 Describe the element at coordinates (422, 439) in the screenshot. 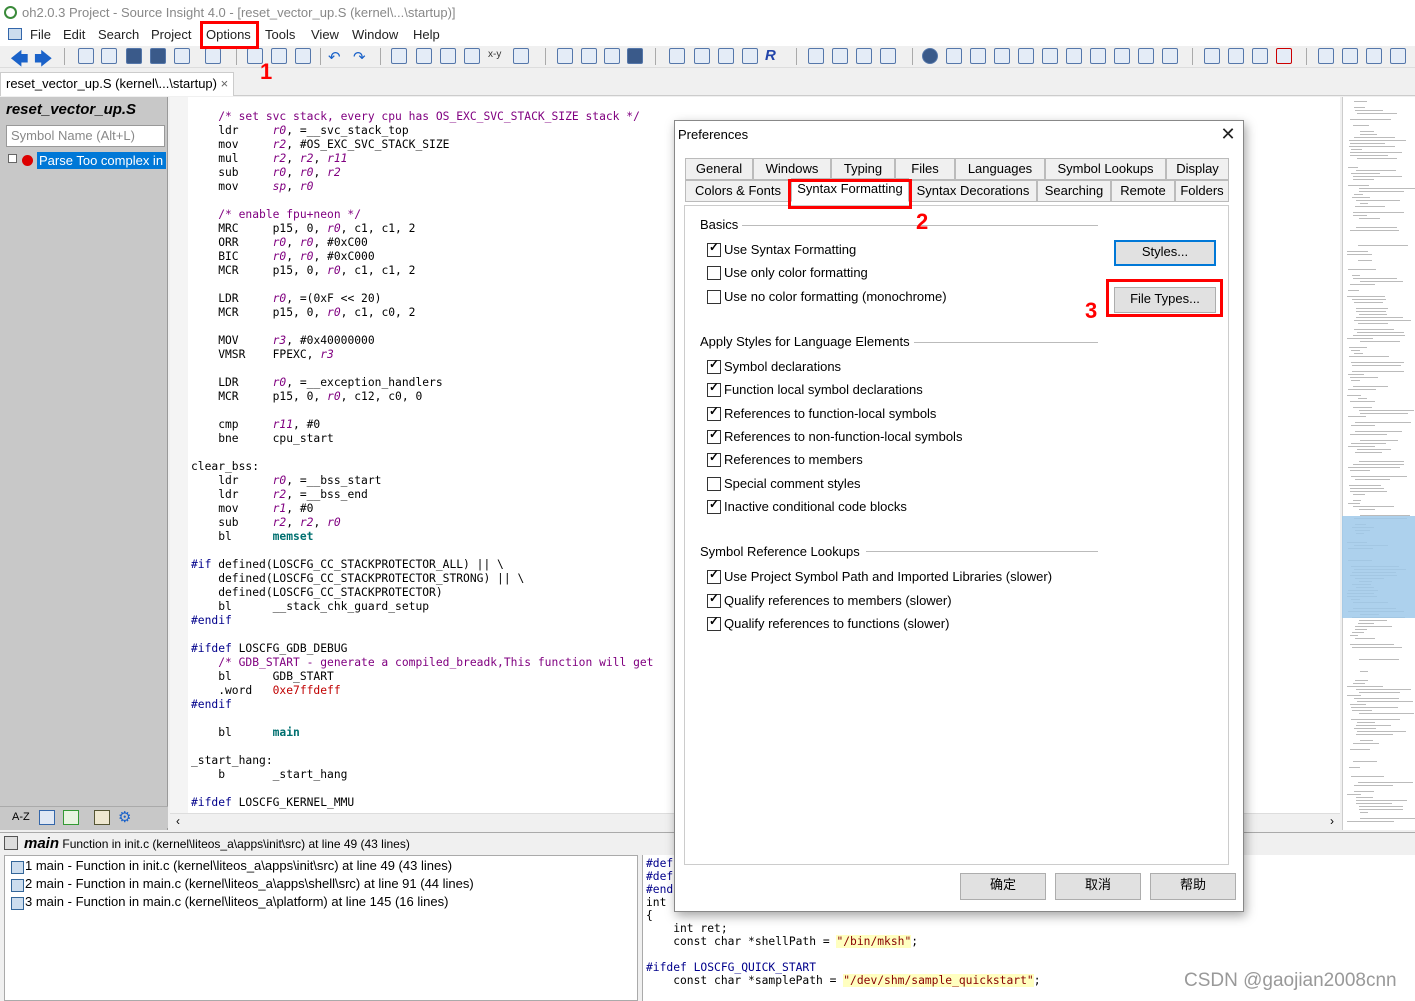

I see `code-line: bne cpu_start` at that location.